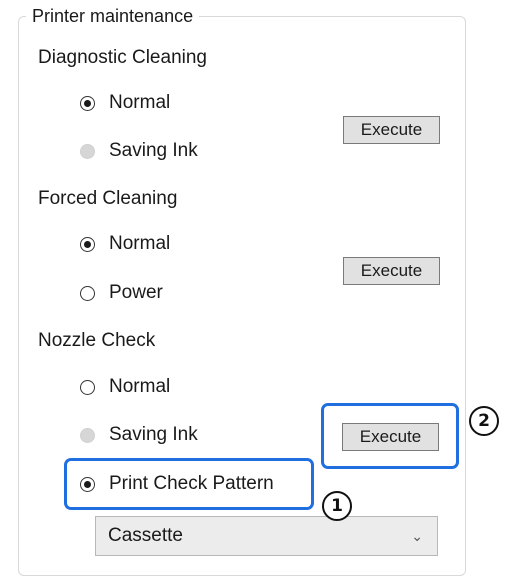  Describe the element at coordinates (337, 506) in the screenshot. I see `callout-1: 1` at that location.